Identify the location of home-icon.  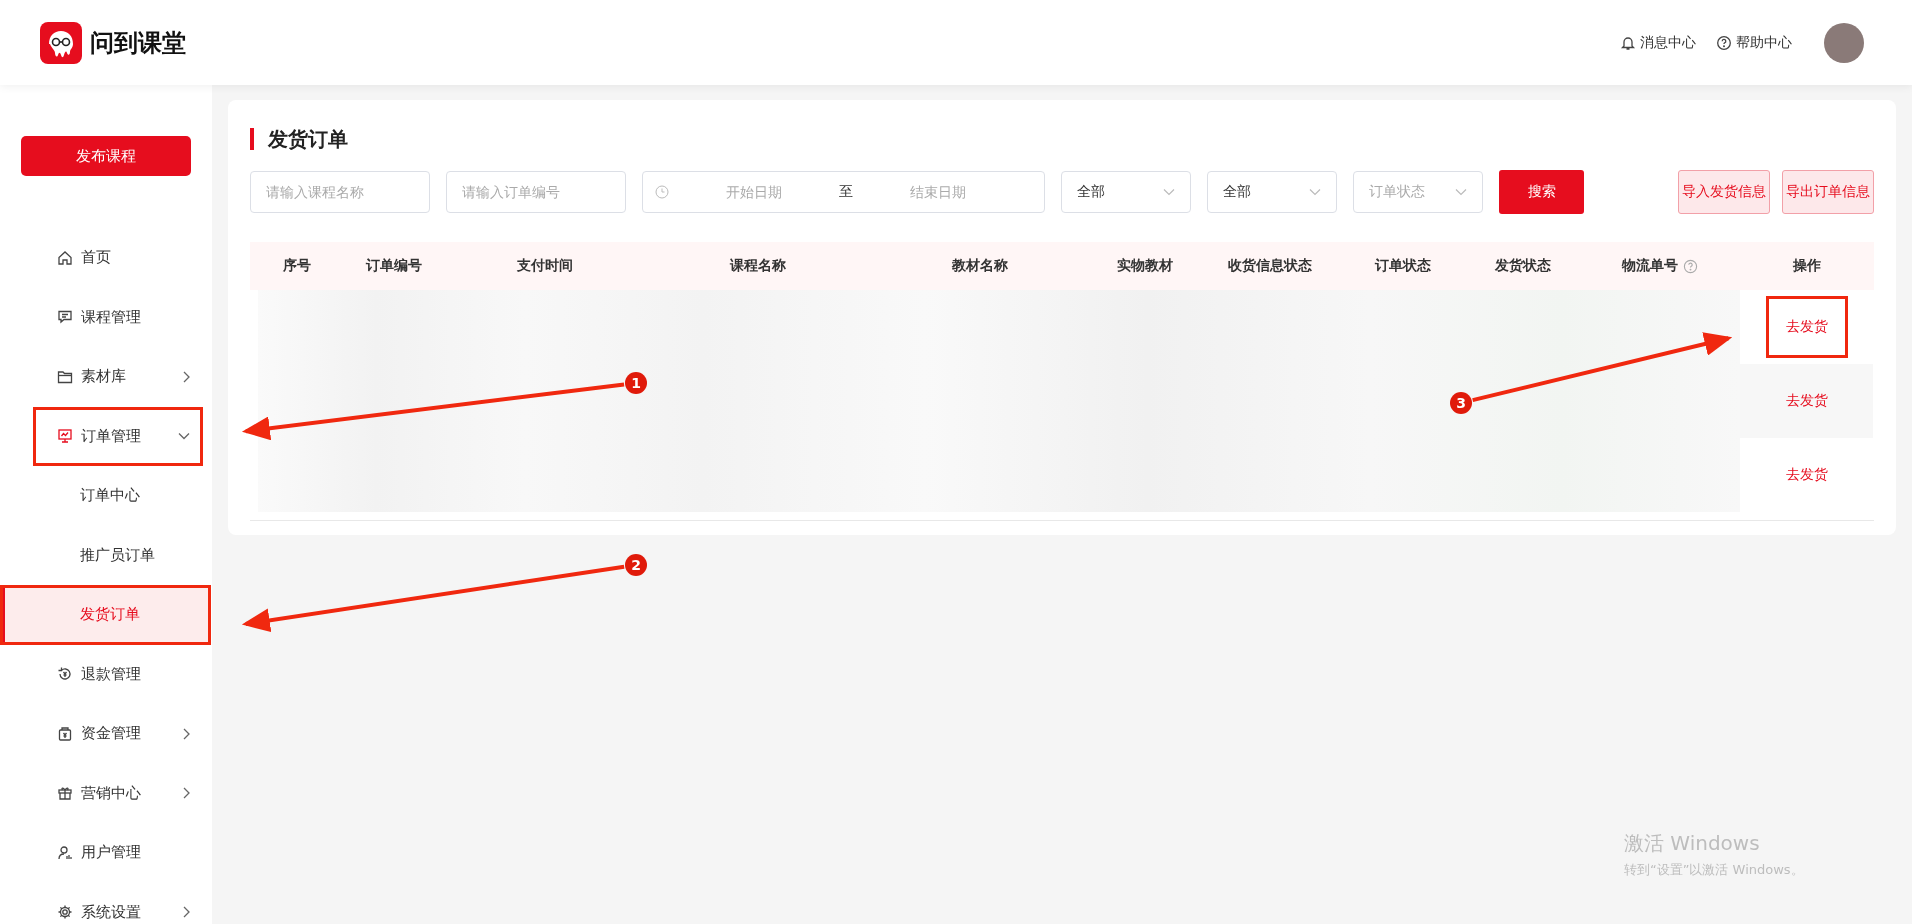
(65, 257).